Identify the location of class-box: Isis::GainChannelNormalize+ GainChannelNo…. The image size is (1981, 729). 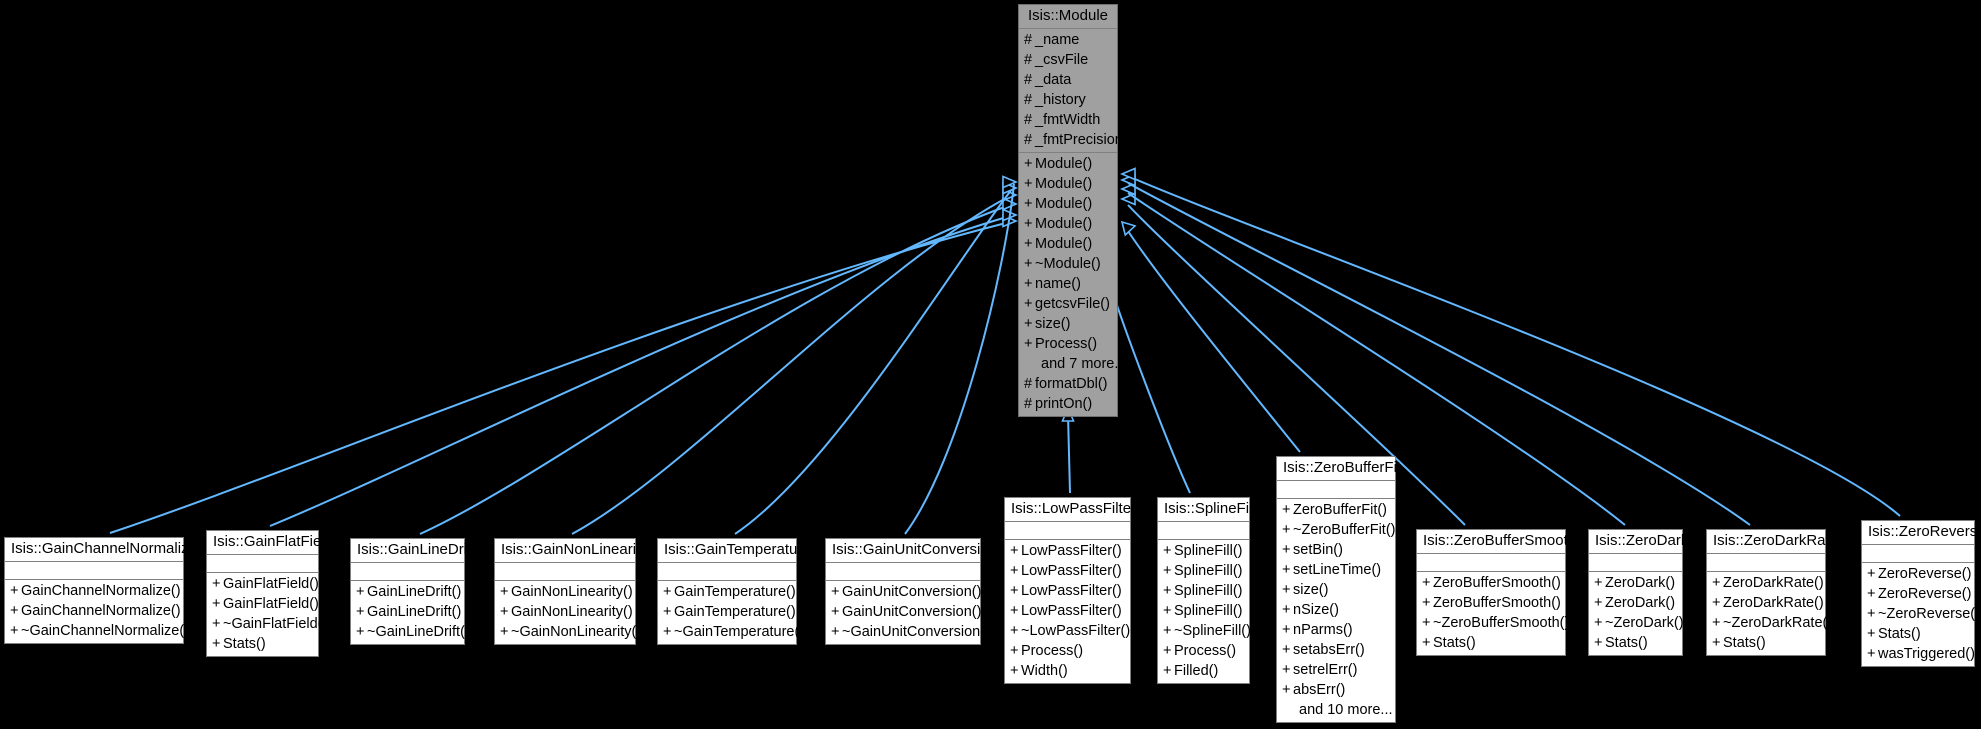
(100, 590).